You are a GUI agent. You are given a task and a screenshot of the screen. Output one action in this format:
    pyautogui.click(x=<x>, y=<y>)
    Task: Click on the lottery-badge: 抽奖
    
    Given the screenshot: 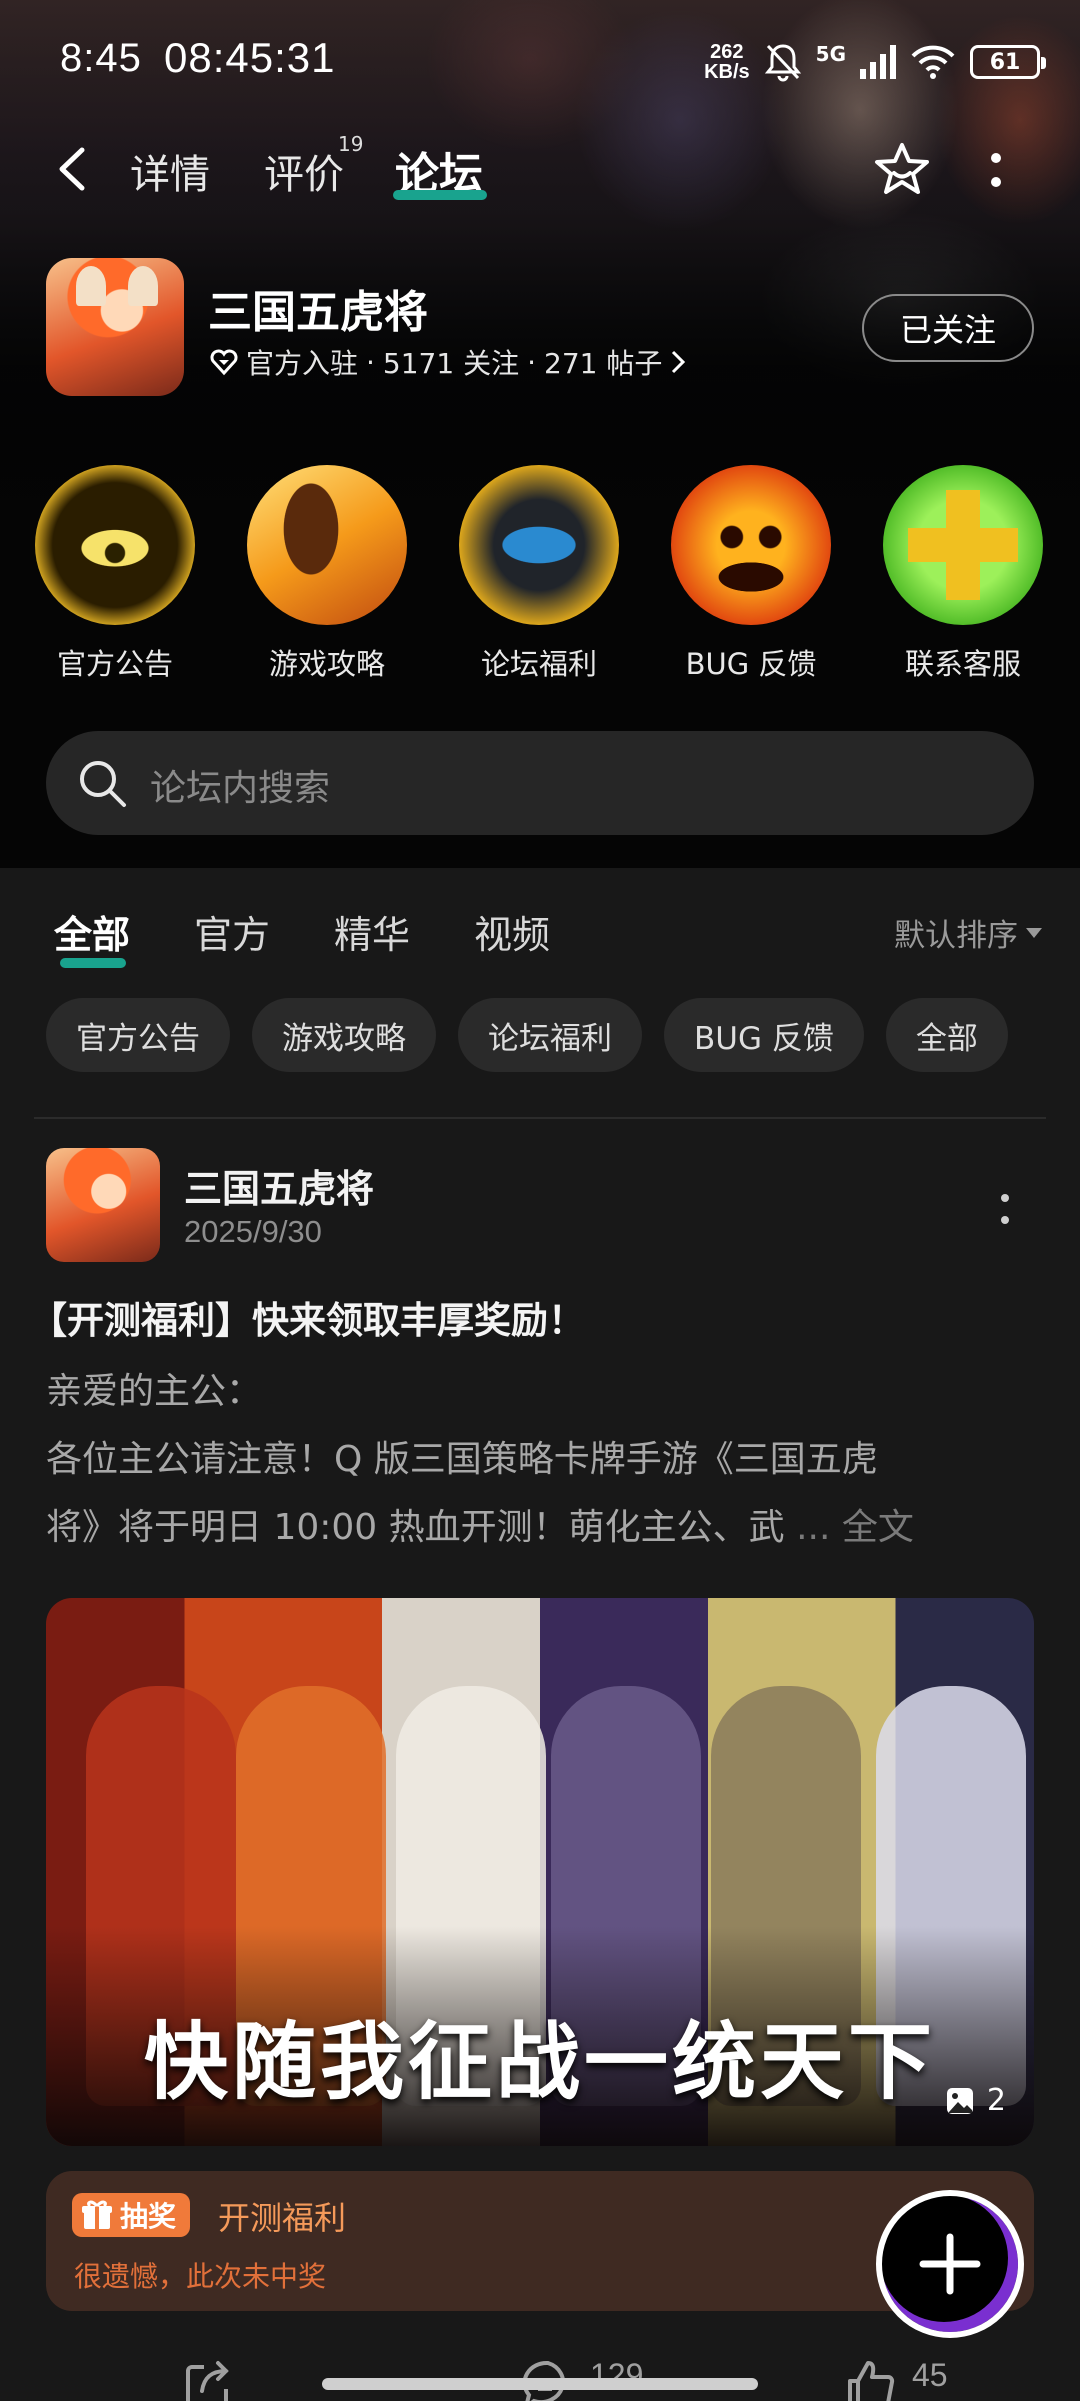 What is the action you would take?
    pyautogui.click(x=131, y=2215)
    